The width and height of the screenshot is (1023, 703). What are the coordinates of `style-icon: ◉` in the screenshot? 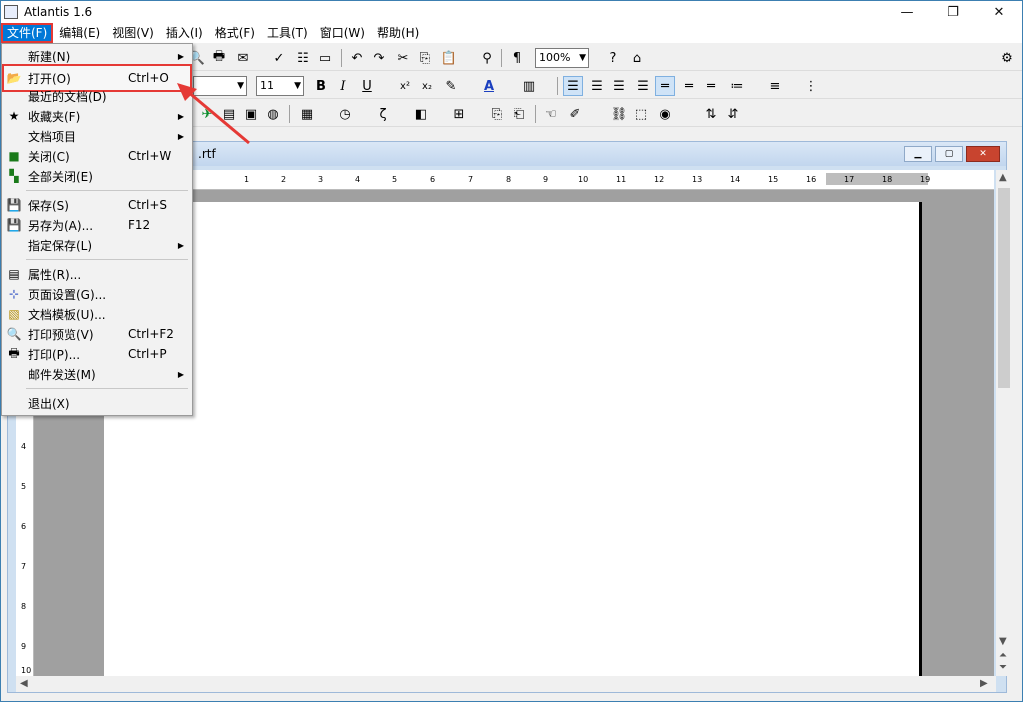 It's located at (665, 114).